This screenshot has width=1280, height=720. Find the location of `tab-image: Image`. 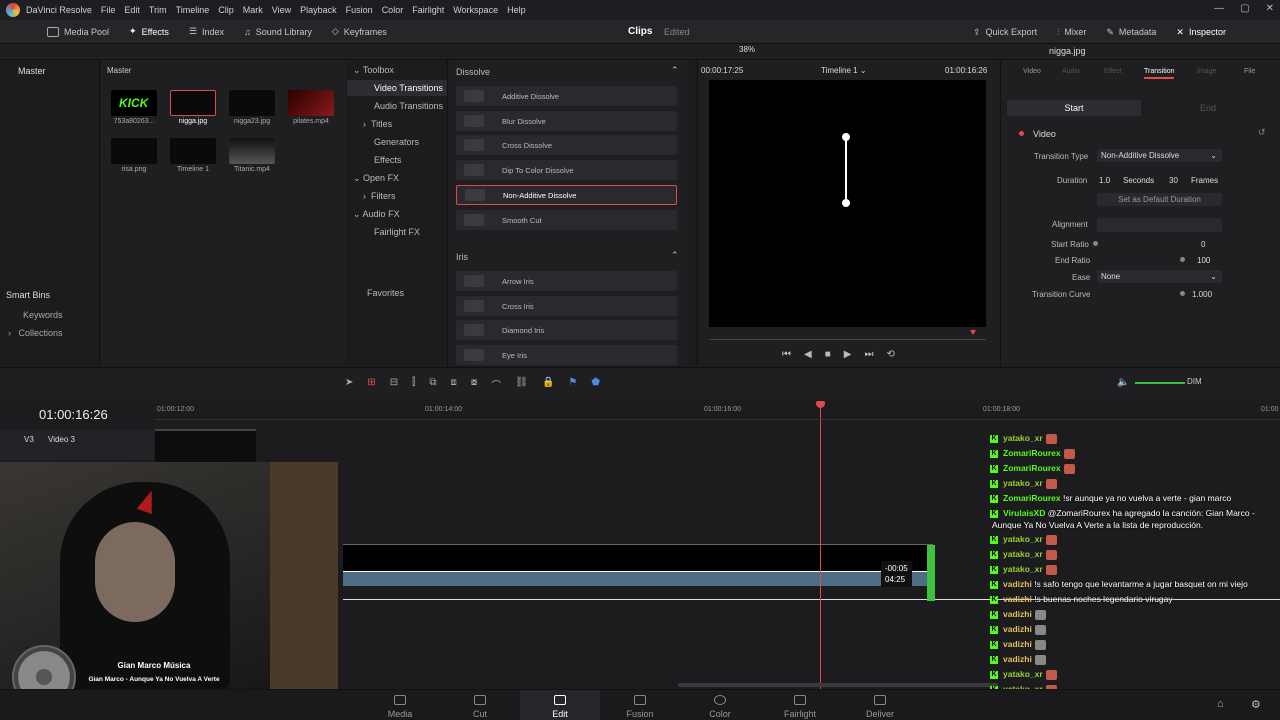

tab-image: Image is located at coordinates (1206, 71).